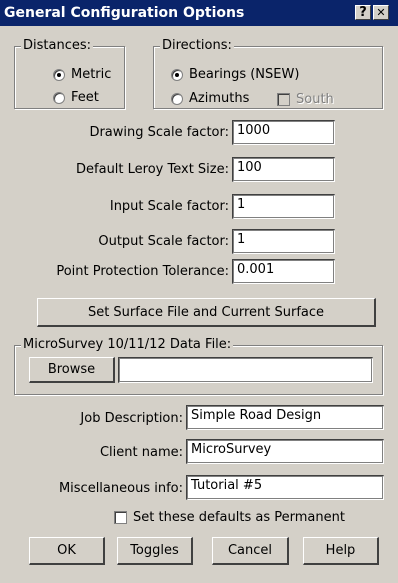 The image size is (398, 583). Describe the element at coordinates (197, 45) in the screenshot. I see `directions-legend: Directions:` at that location.